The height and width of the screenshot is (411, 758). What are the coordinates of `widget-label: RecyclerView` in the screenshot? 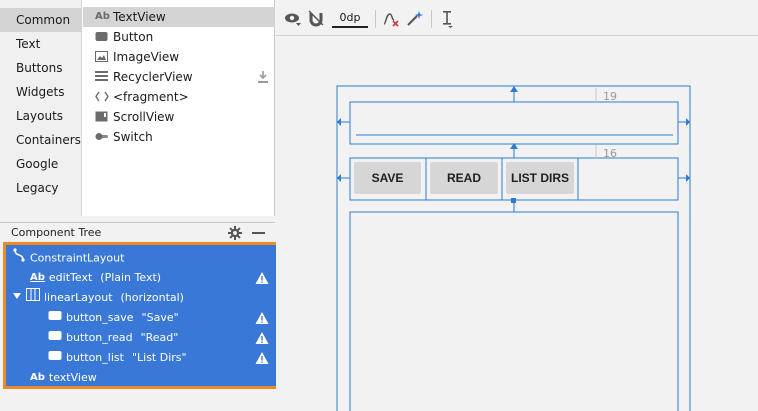 It's located at (153, 77).